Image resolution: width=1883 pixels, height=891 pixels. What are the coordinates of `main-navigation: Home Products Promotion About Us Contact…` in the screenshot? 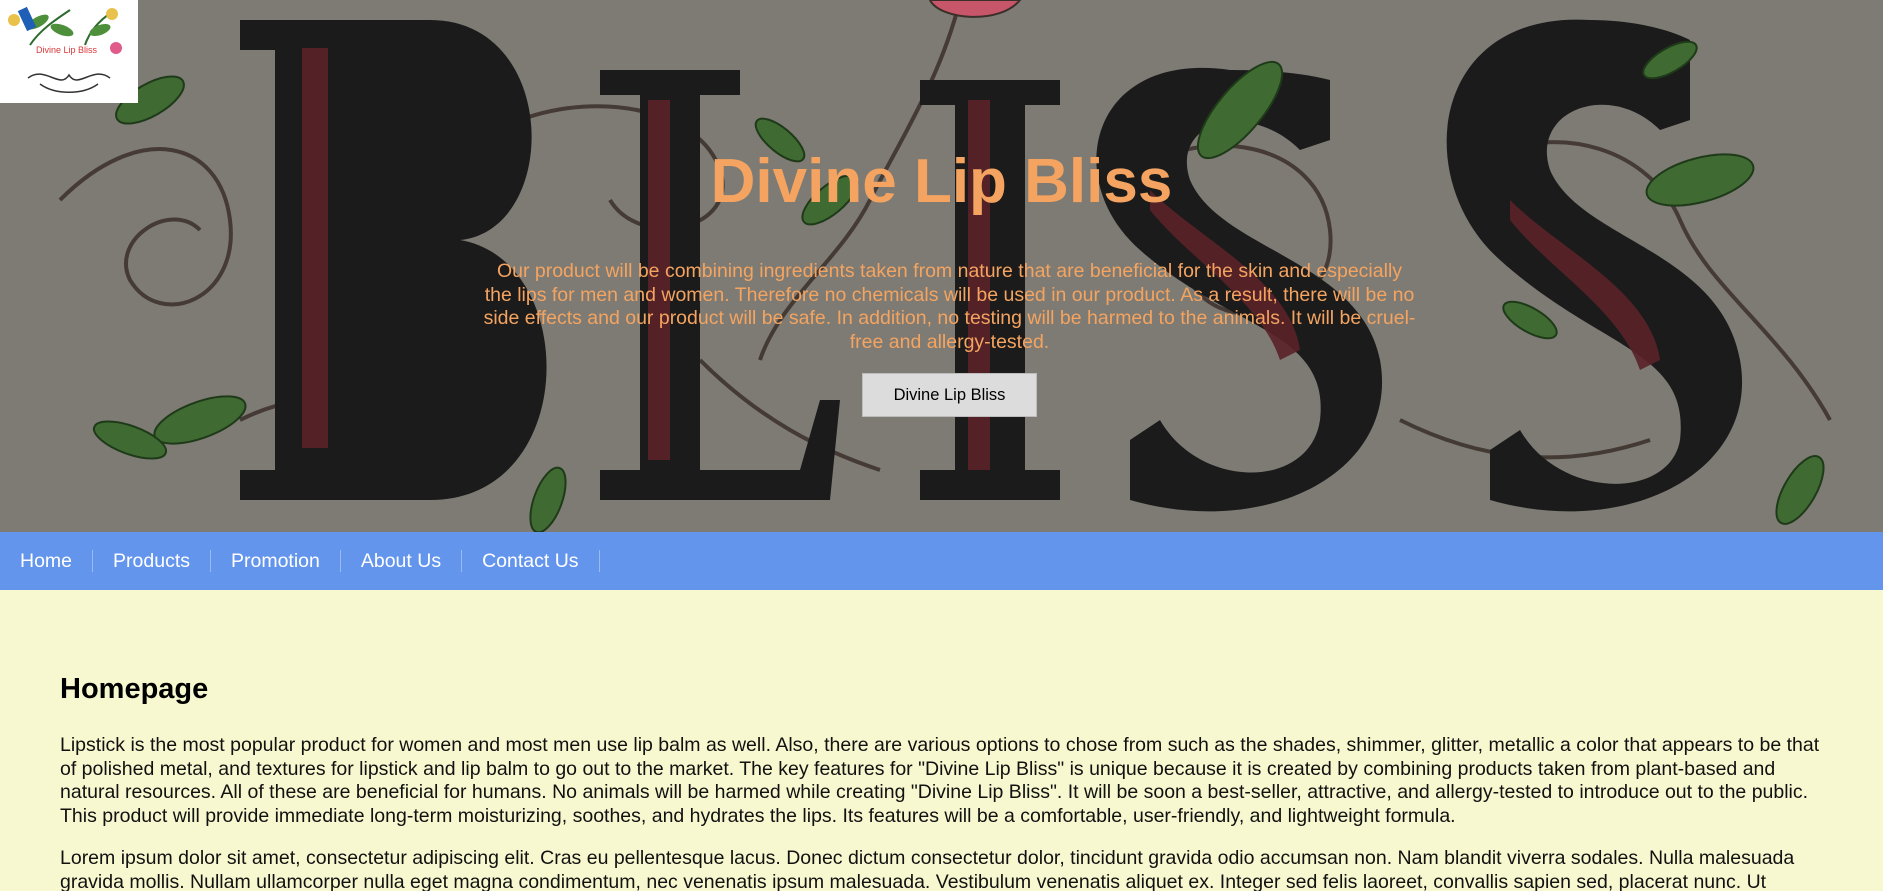 It's located at (941, 561).